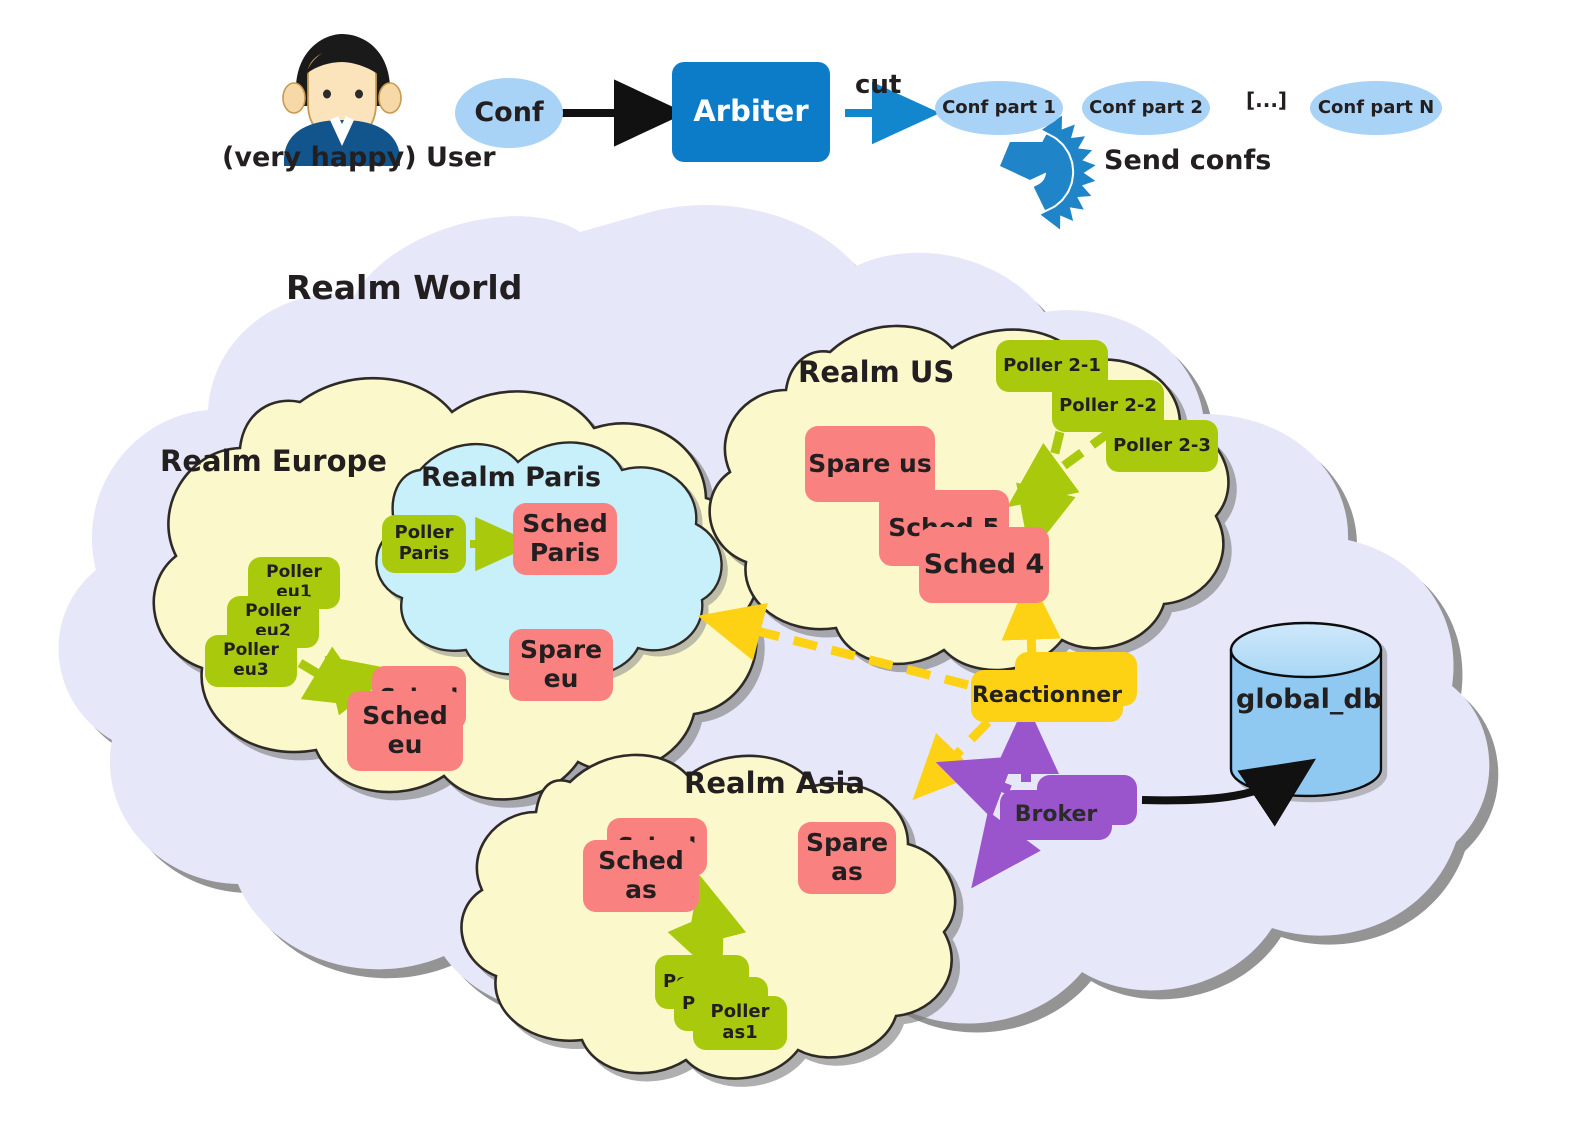  What do you see at coordinates (511, 477) in the screenshot?
I see `realm-paris-label: Realm Paris` at bounding box center [511, 477].